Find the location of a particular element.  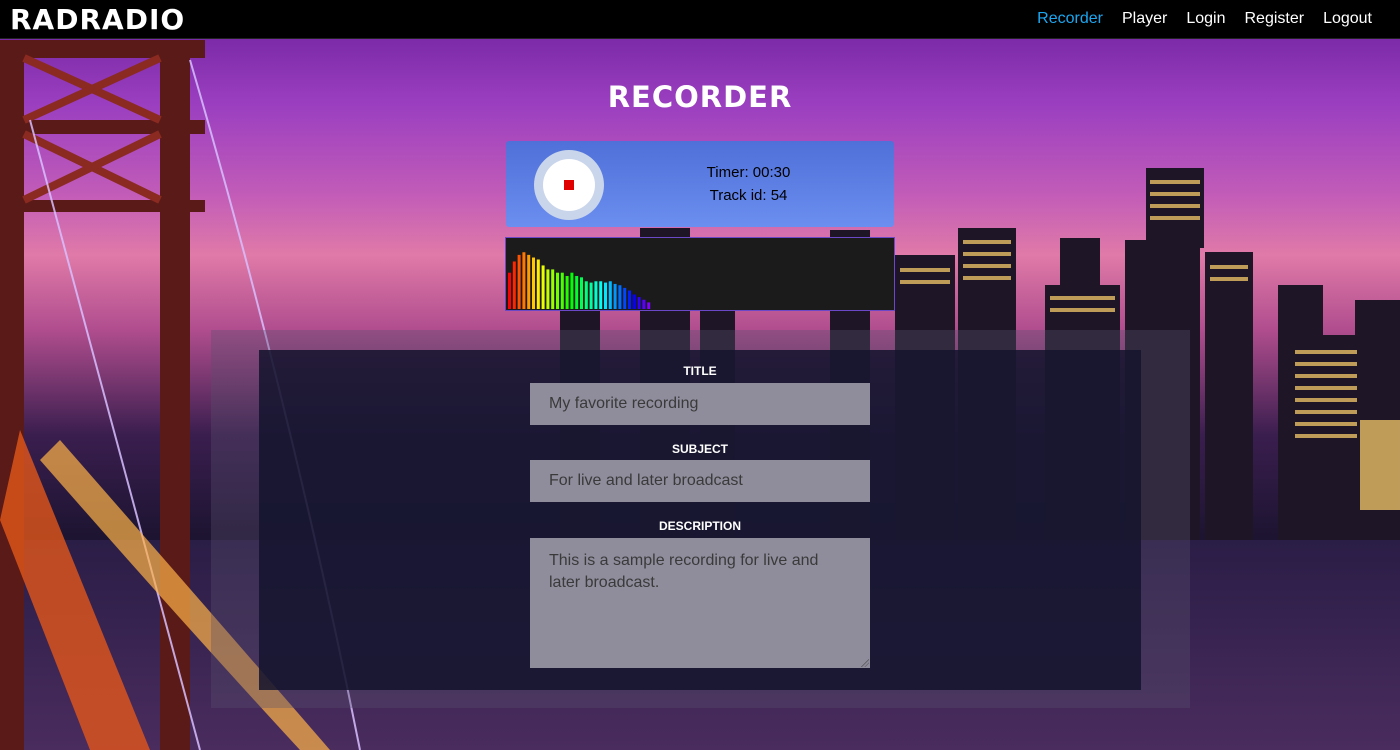

audio-visualizer is located at coordinates (700, 274).